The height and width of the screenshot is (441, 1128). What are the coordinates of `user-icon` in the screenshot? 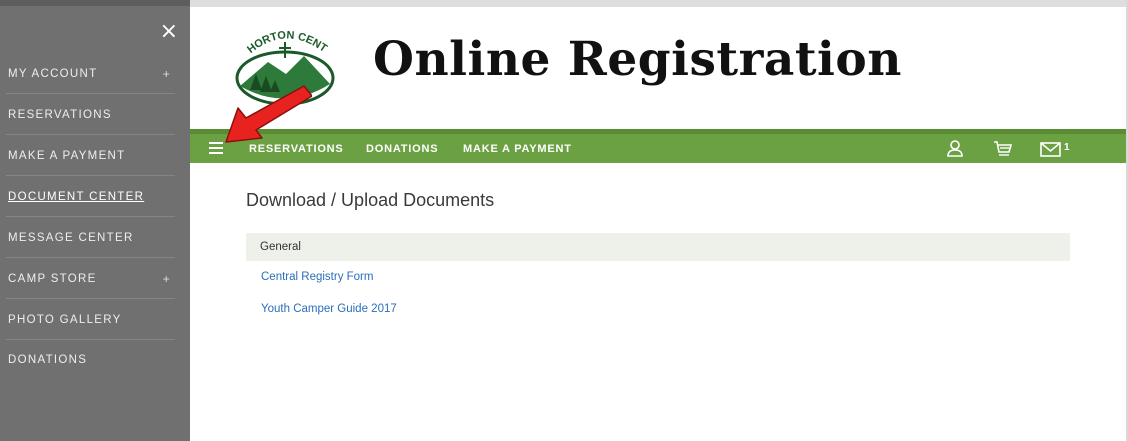 It's located at (955, 149).